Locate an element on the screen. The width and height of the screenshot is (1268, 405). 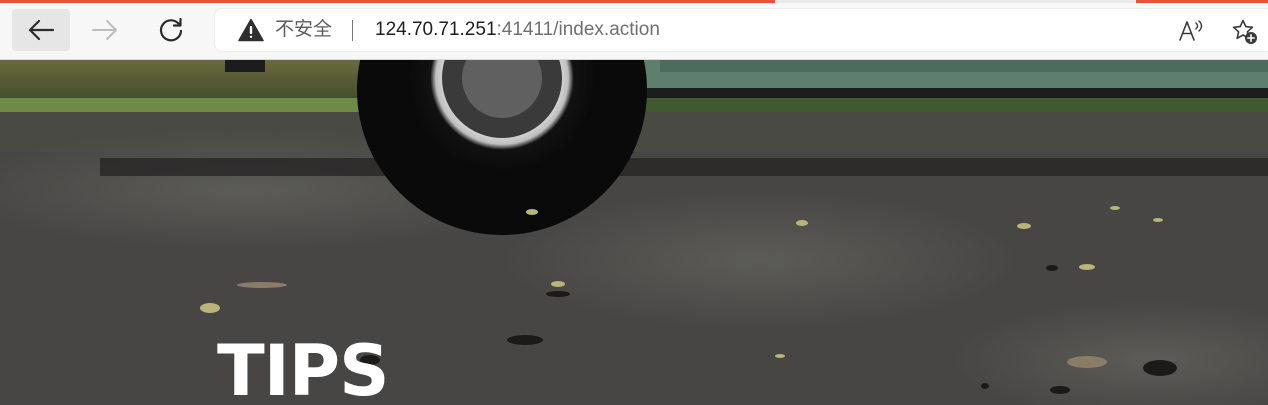
address-divider is located at coordinates (352, 30).